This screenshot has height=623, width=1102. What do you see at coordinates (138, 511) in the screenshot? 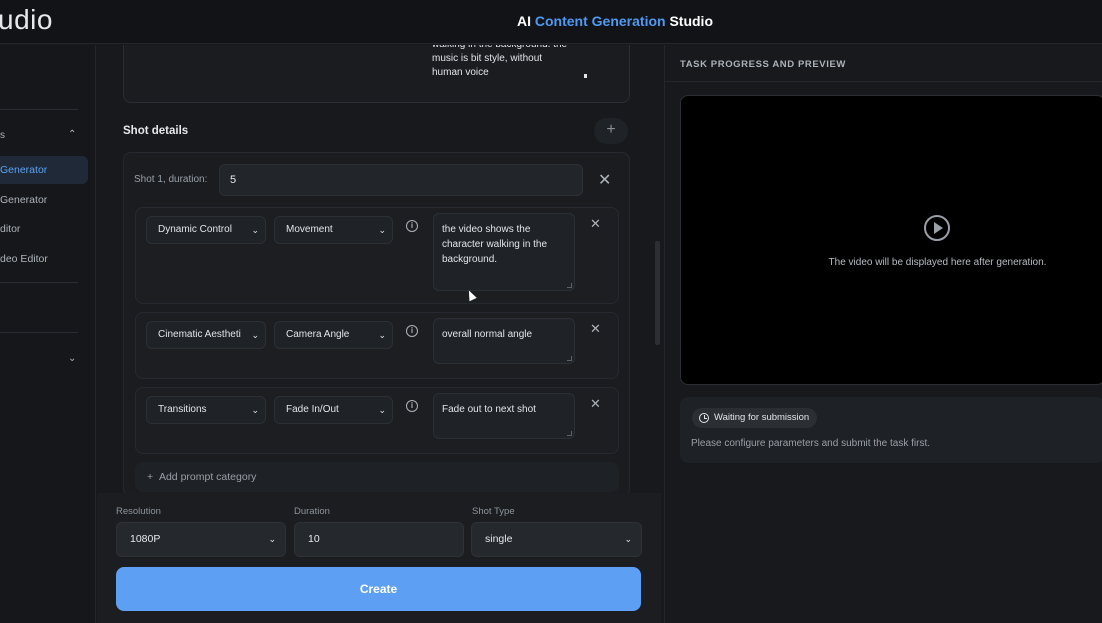
I see `resolution-label: Resolution` at bounding box center [138, 511].